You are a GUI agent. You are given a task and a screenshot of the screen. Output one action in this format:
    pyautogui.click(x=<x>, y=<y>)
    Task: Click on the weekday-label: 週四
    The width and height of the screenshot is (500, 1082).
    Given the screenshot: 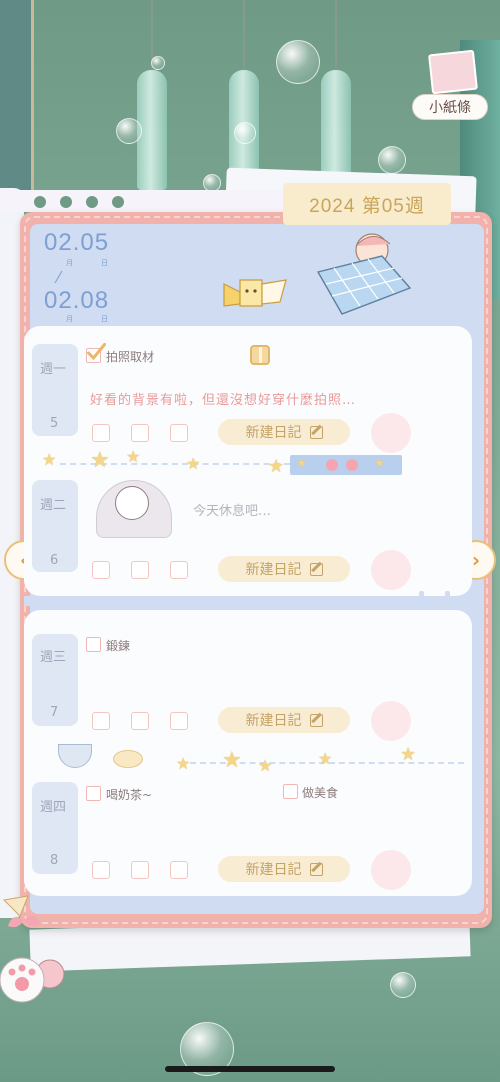 What is the action you would take?
    pyautogui.click(x=53, y=807)
    